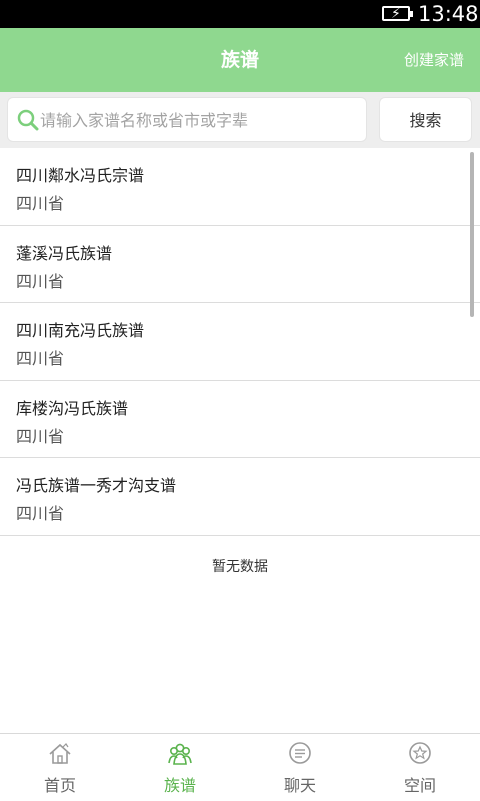 The width and height of the screenshot is (480, 801). I want to click on search-button: 搜索, so click(425, 119).